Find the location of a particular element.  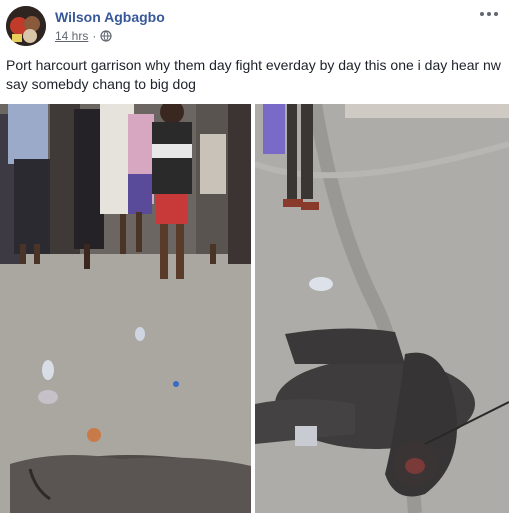

post-meta: 14 hrs · is located at coordinates (83, 36).